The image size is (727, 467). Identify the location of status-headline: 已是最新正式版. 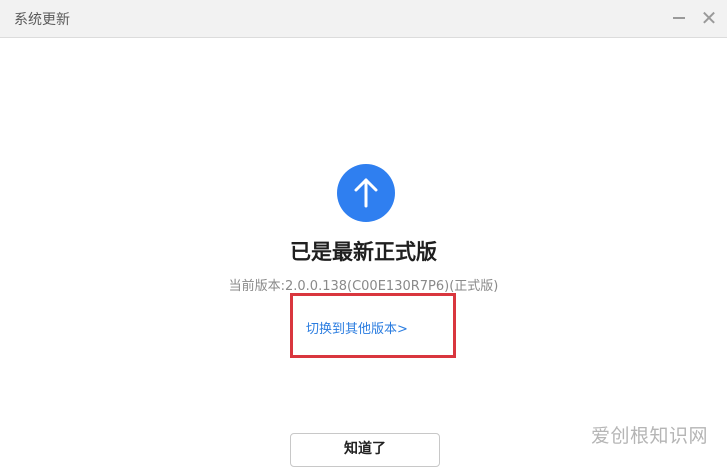
(363, 252).